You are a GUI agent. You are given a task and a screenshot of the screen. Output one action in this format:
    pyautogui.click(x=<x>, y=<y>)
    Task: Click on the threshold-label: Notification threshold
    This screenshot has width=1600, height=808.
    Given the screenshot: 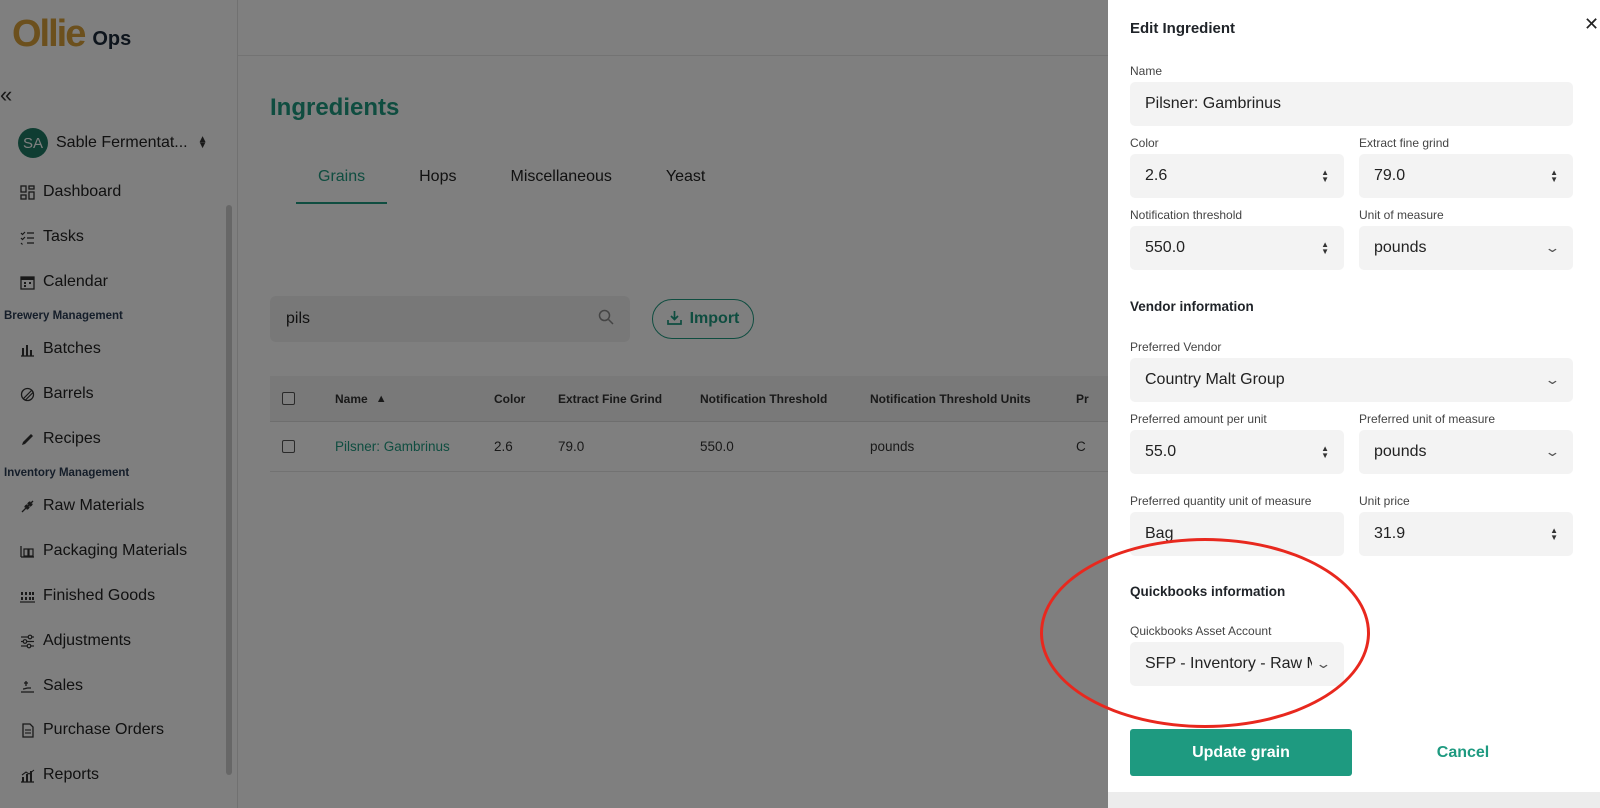 What is the action you would take?
    pyautogui.click(x=1186, y=215)
    